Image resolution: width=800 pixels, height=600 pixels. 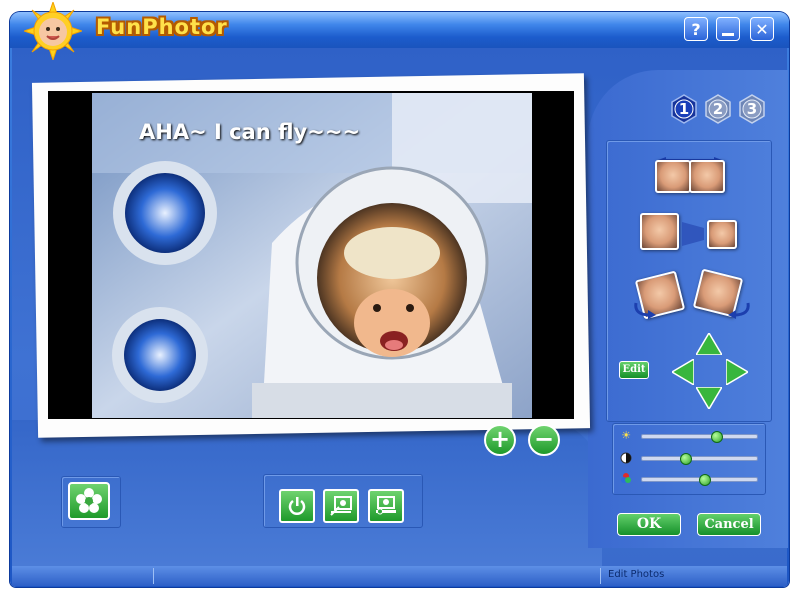 What do you see at coordinates (53, 31) in the screenshot?
I see `sun-baby-logo-icon` at bounding box center [53, 31].